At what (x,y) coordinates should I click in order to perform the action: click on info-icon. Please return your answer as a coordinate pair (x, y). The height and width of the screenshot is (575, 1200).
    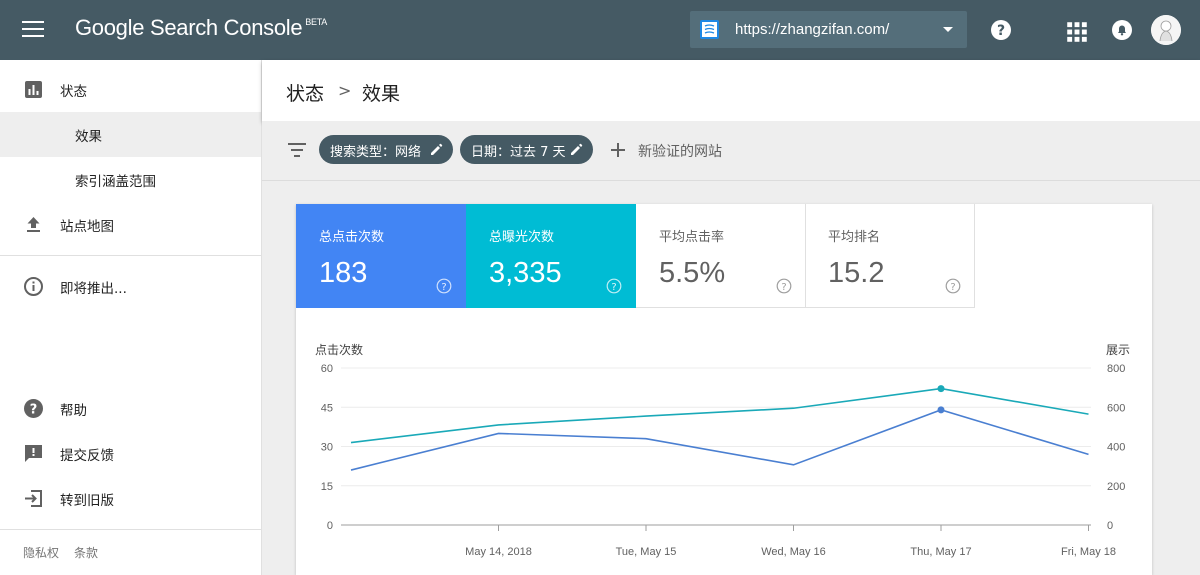
    Looking at the image, I should click on (33, 286).